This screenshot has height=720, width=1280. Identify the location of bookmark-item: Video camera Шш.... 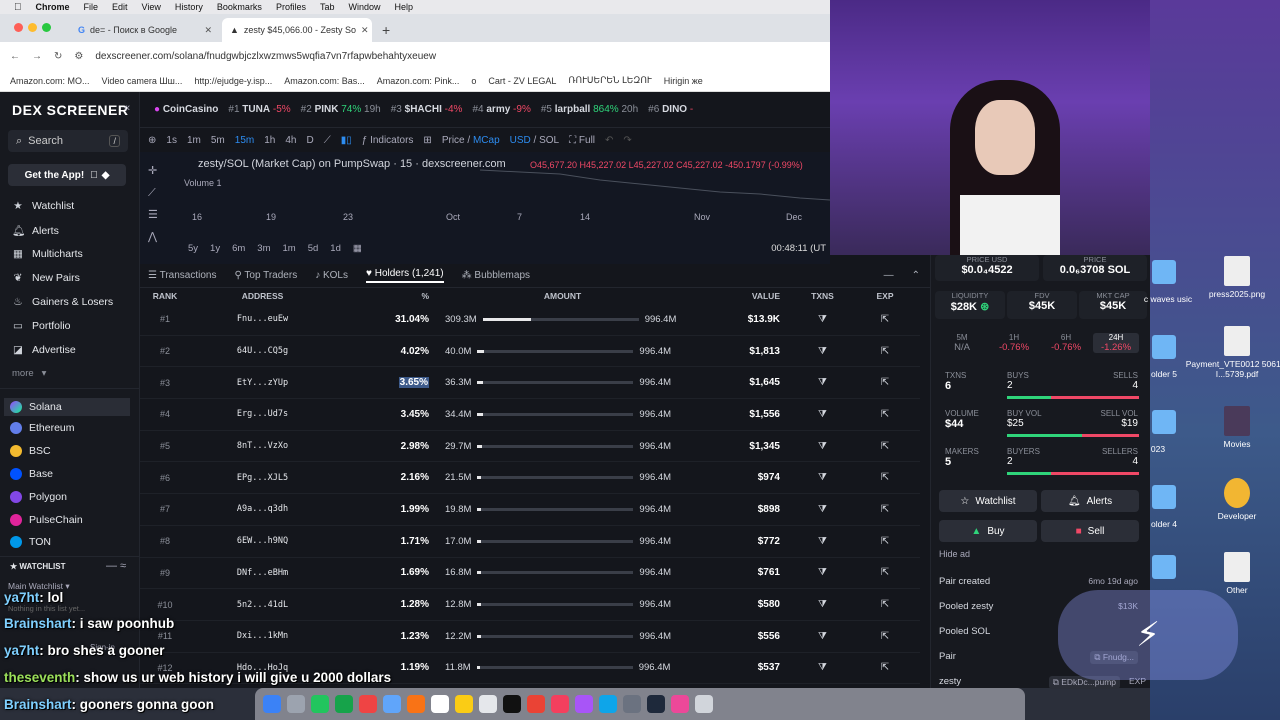
(142, 81).